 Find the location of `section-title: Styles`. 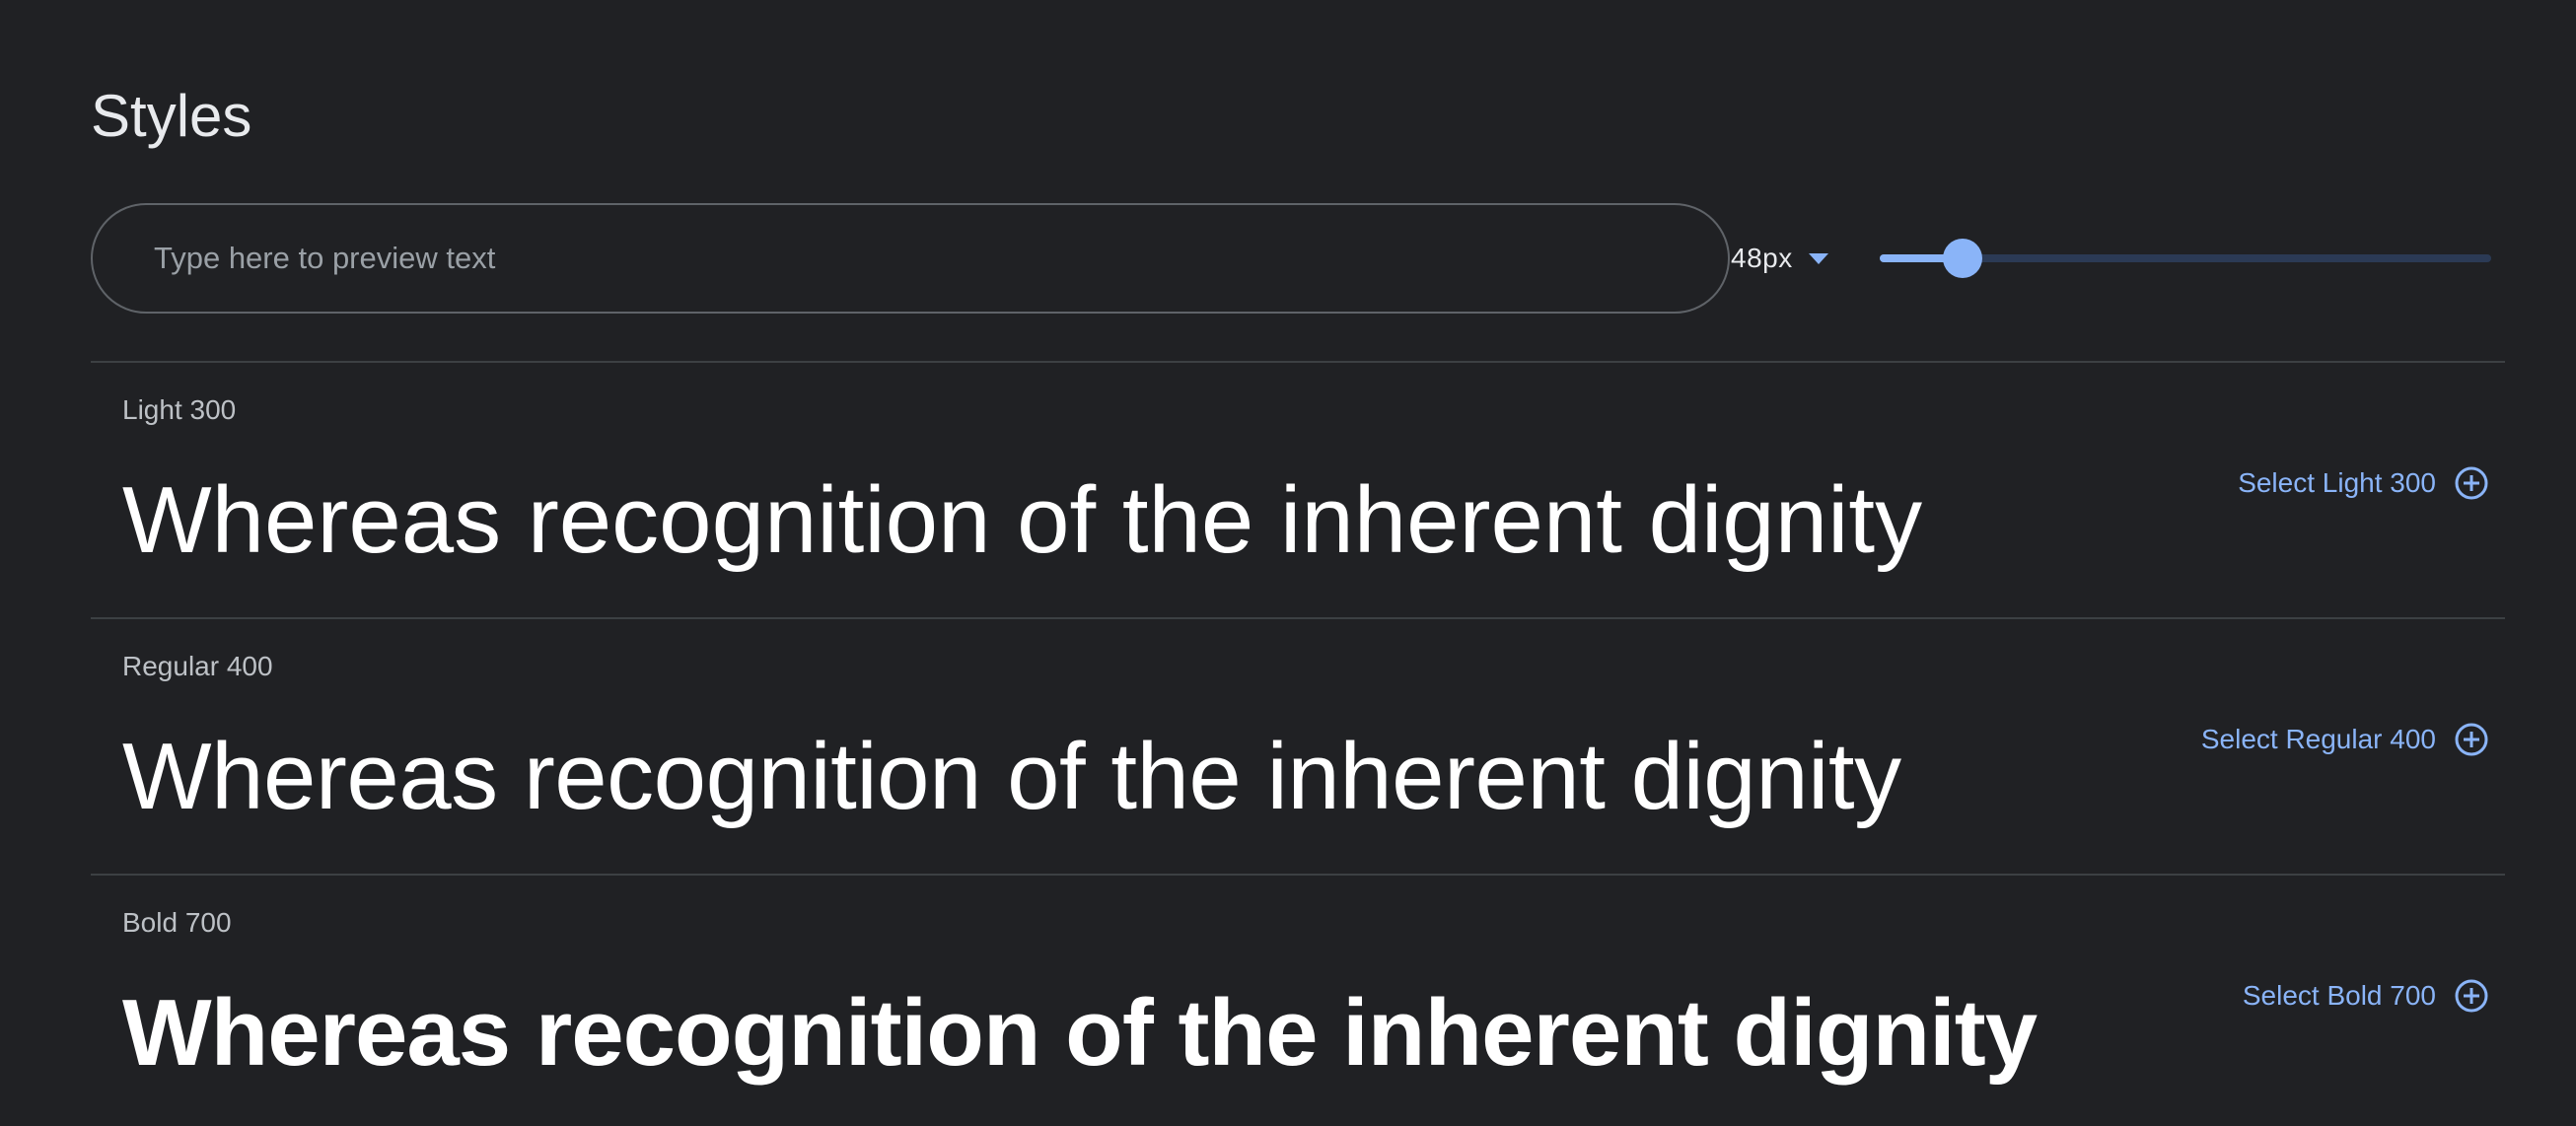

section-title: Styles is located at coordinates (171, 116).